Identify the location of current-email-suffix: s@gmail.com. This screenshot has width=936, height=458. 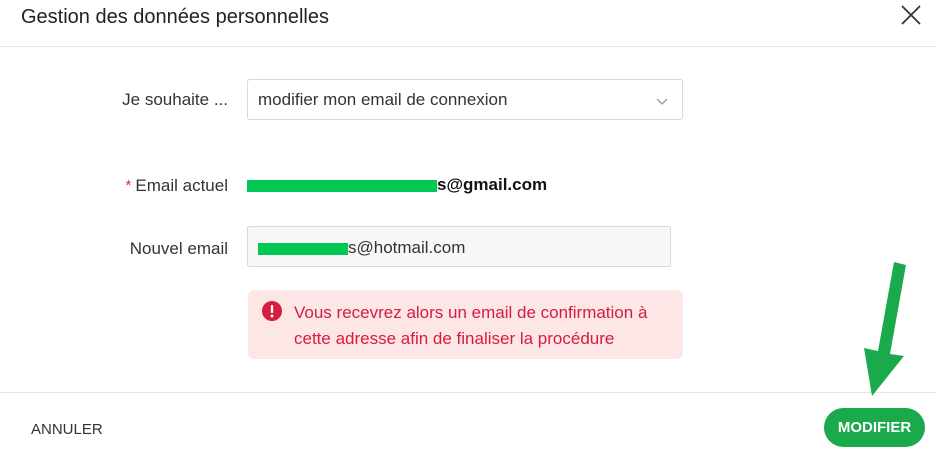
(492, 184).